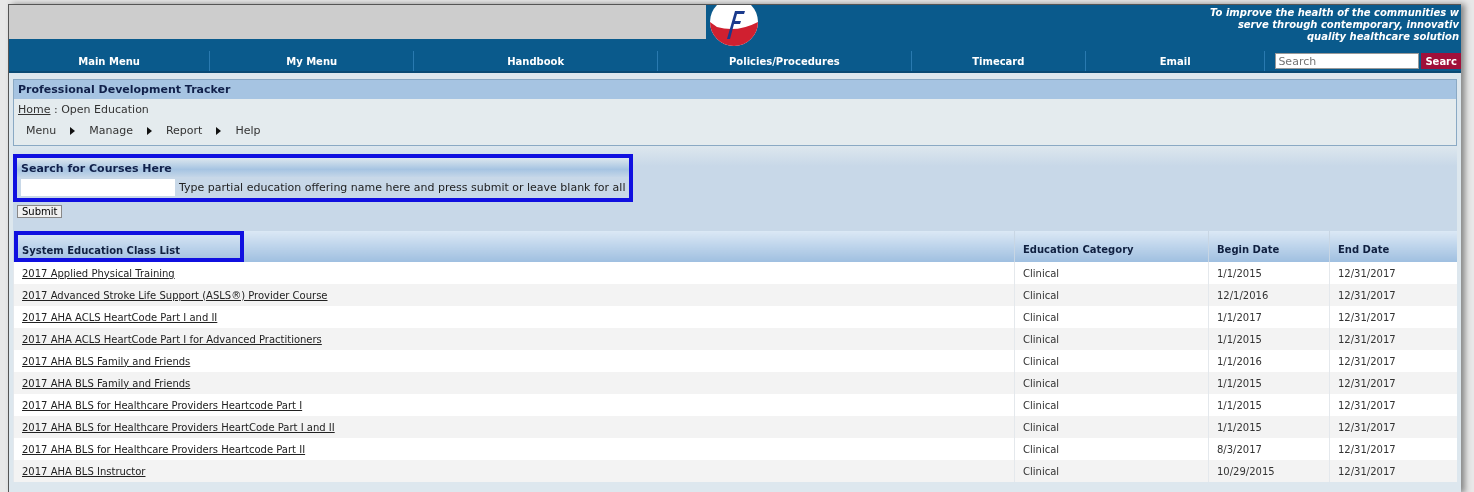 The height and width of the screenshot is (492, 1474). I want to click on column-header: End Date, so click(1393, 246).